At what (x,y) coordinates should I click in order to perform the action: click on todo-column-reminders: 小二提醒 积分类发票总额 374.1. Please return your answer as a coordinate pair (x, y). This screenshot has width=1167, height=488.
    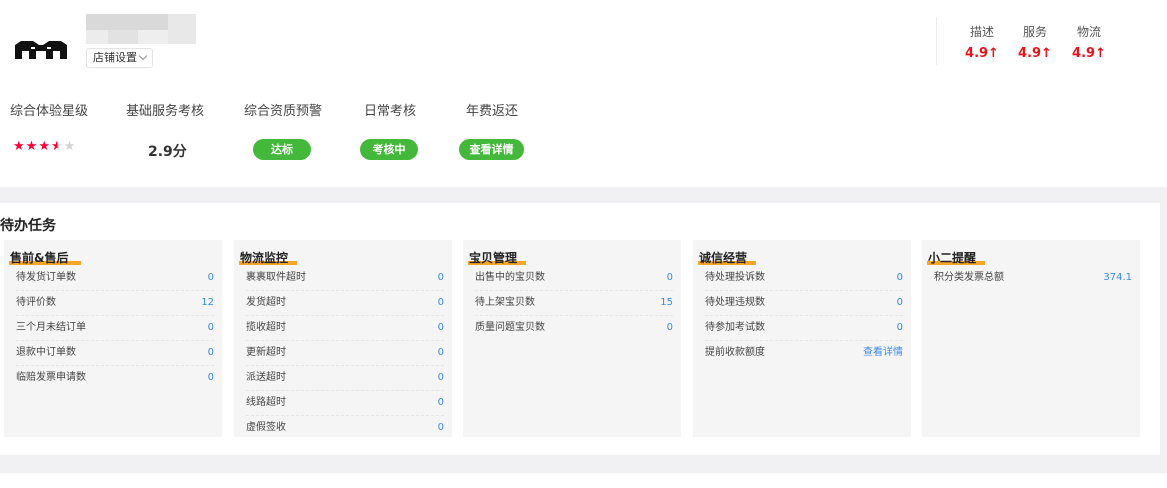
    Looking at the image, I should click on (1031, 338).